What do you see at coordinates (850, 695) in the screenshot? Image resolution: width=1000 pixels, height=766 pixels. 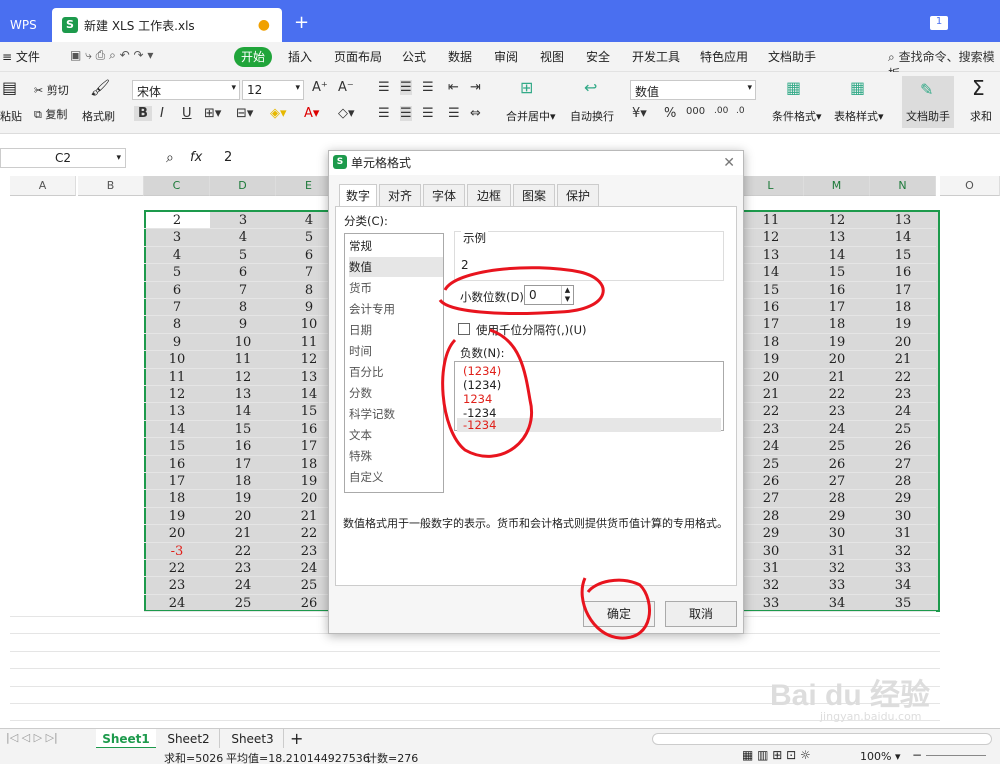 I see `baidu-watermark-logo: Bai du 经验` at bounding box center [850, 695].